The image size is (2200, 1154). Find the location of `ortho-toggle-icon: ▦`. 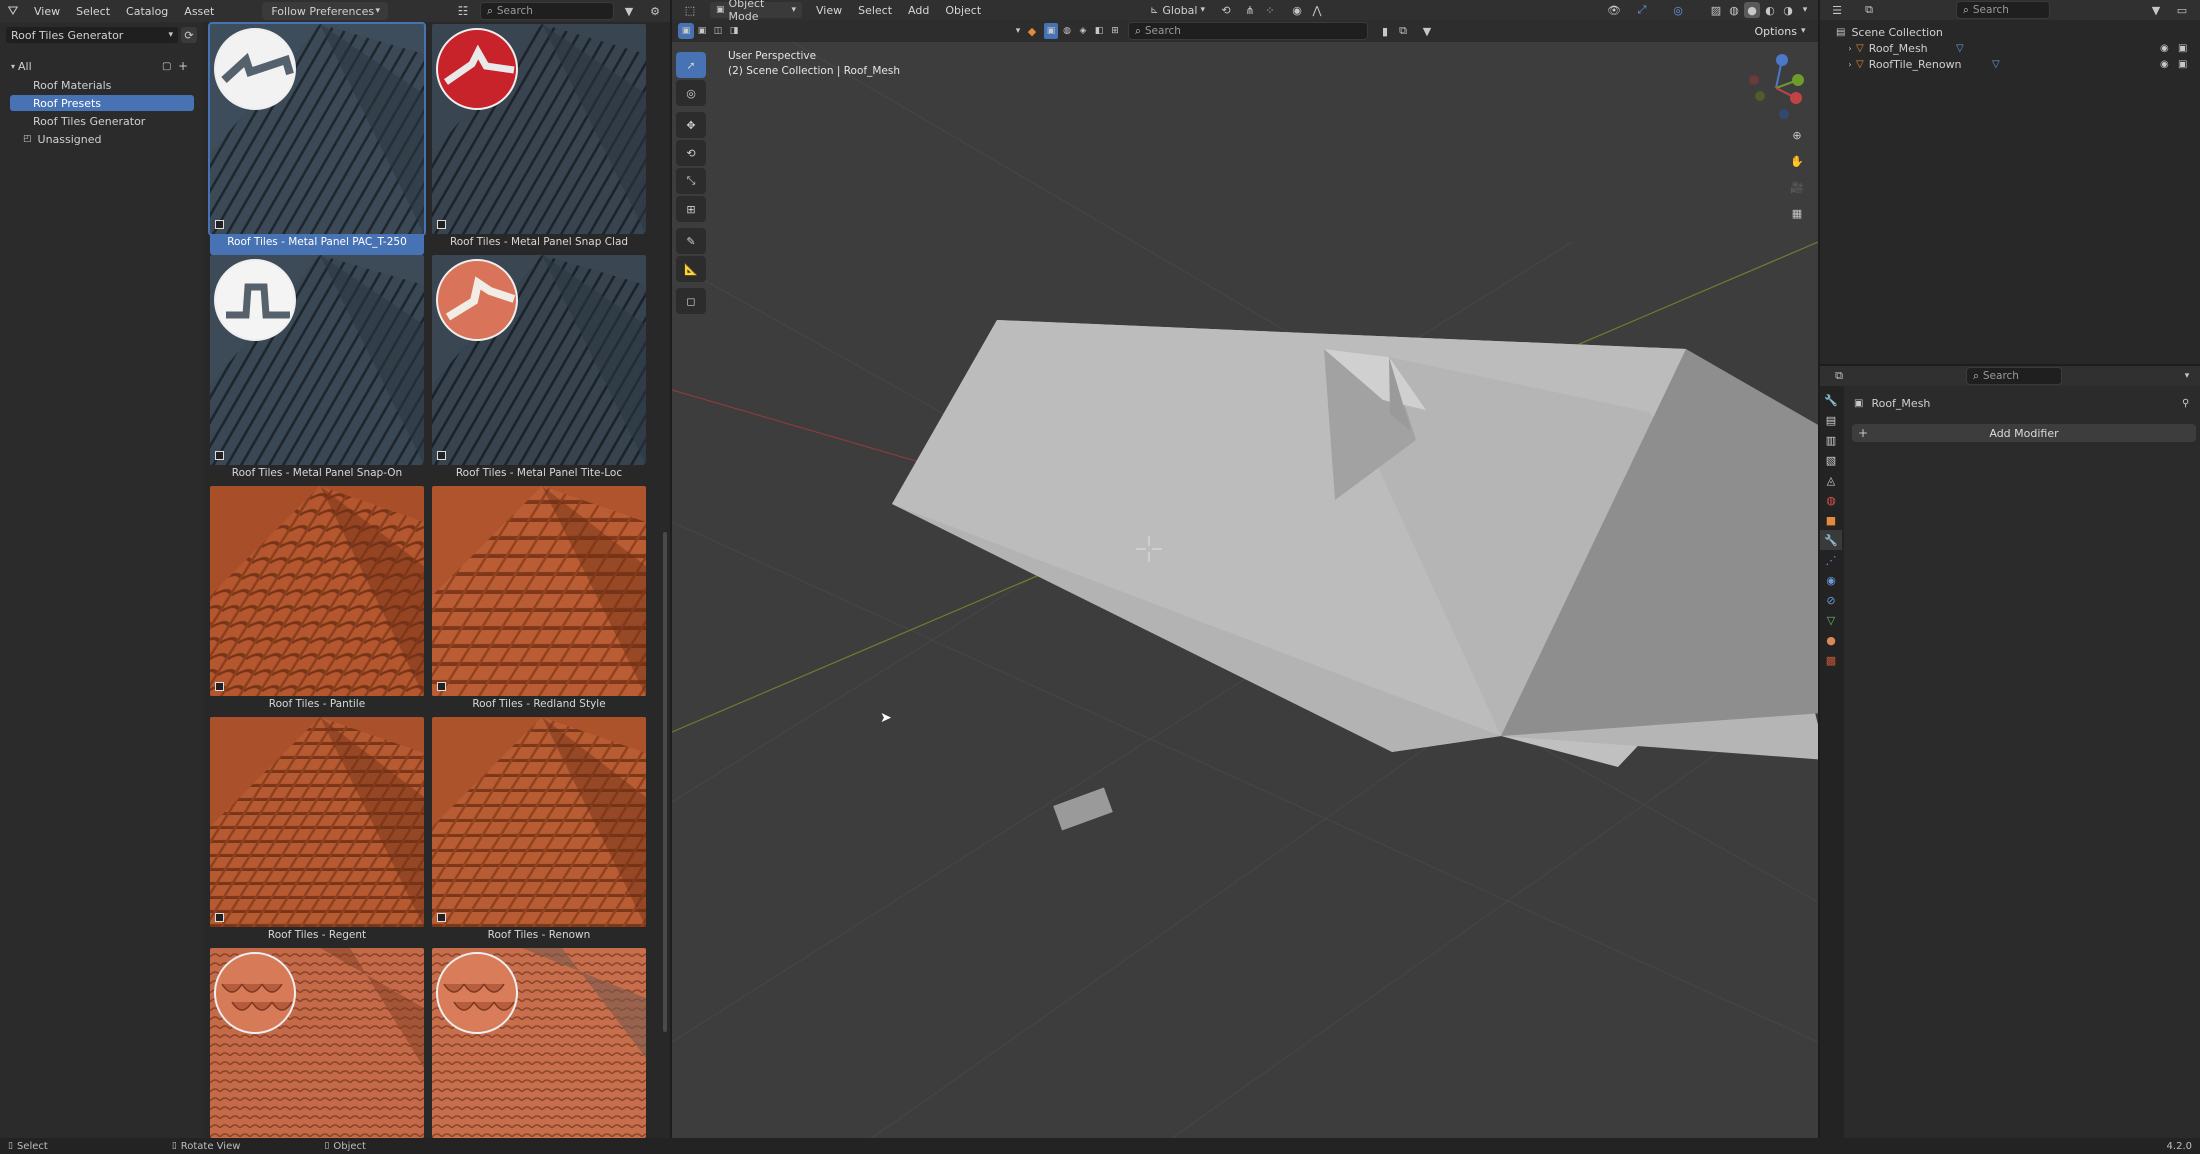

ortho-toggle-icon: ▦ is located at coordinates (1797, 213).